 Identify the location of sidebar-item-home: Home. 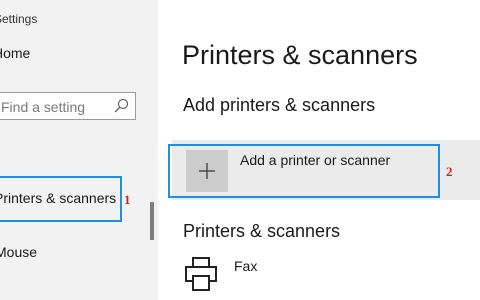
(15, 53).